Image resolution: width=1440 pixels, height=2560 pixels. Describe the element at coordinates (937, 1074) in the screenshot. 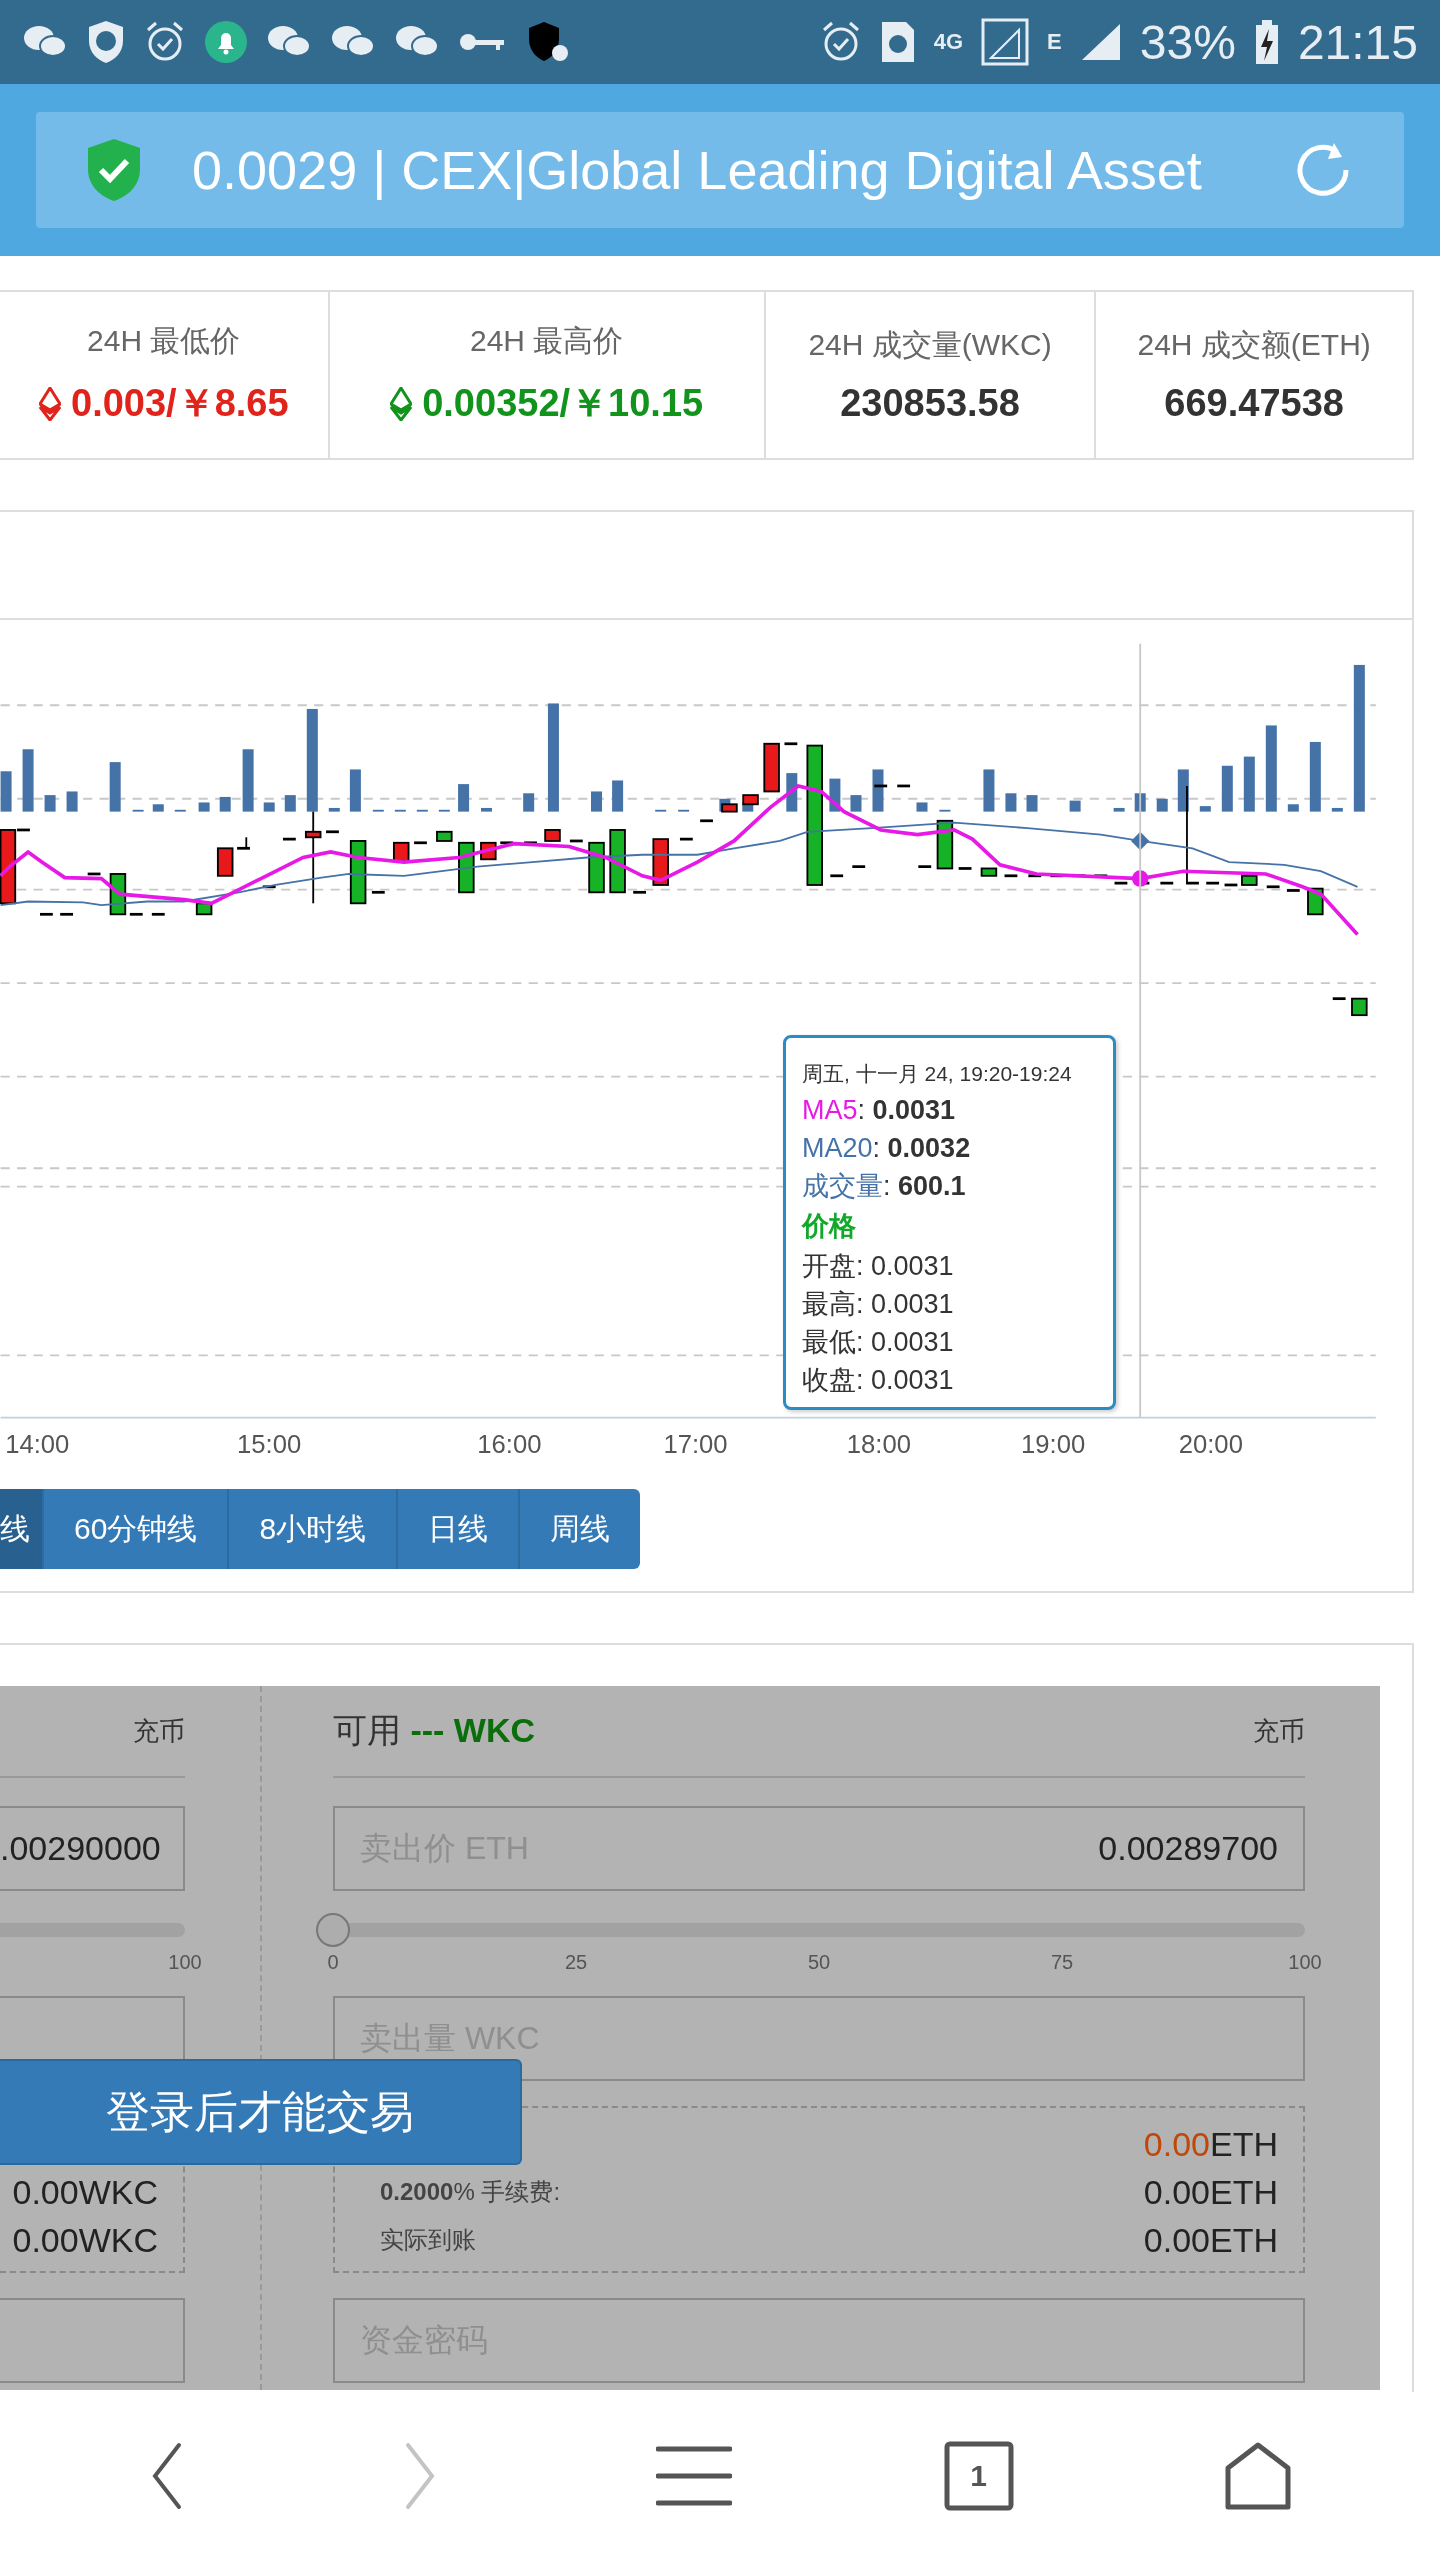

I see `tooltip-date: 周五, 十一月 24, 19:20-19:24` at that location.